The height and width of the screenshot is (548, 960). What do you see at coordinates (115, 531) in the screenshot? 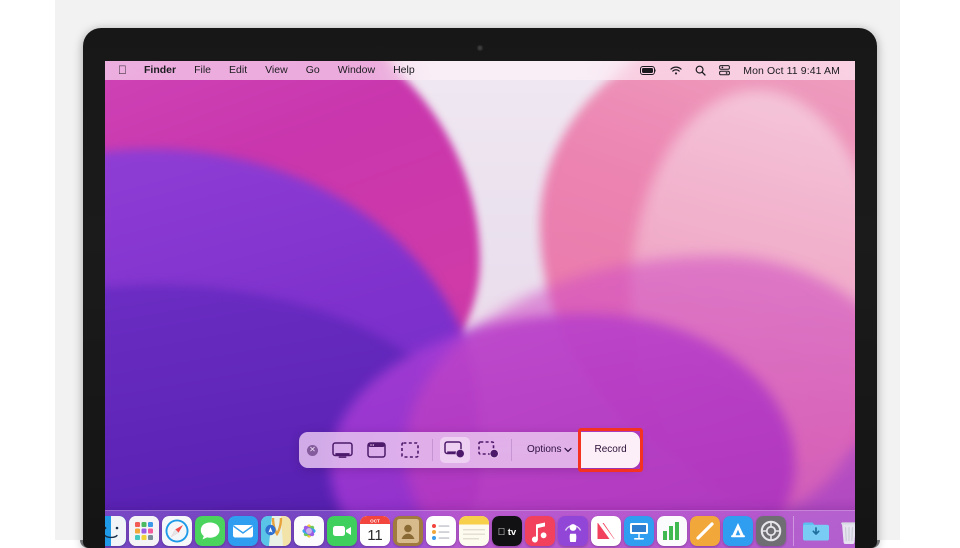
I see `dock-item-finder` at bounding box center [115, 531].